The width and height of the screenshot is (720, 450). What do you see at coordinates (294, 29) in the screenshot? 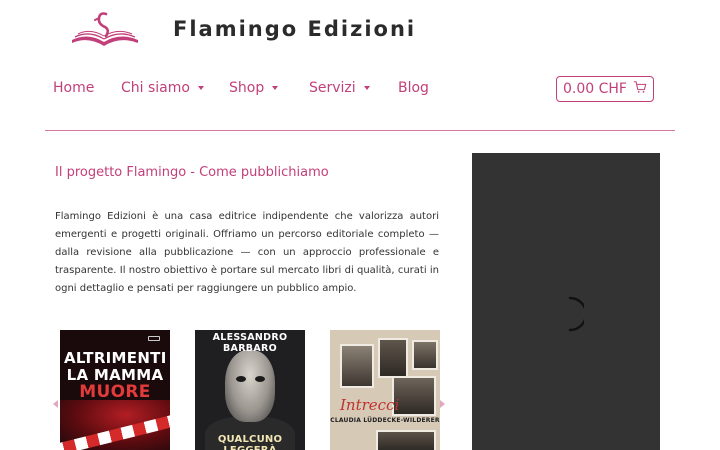
I see `brand-title: Flamingo Edizioni` at bounding box center [294, 29].